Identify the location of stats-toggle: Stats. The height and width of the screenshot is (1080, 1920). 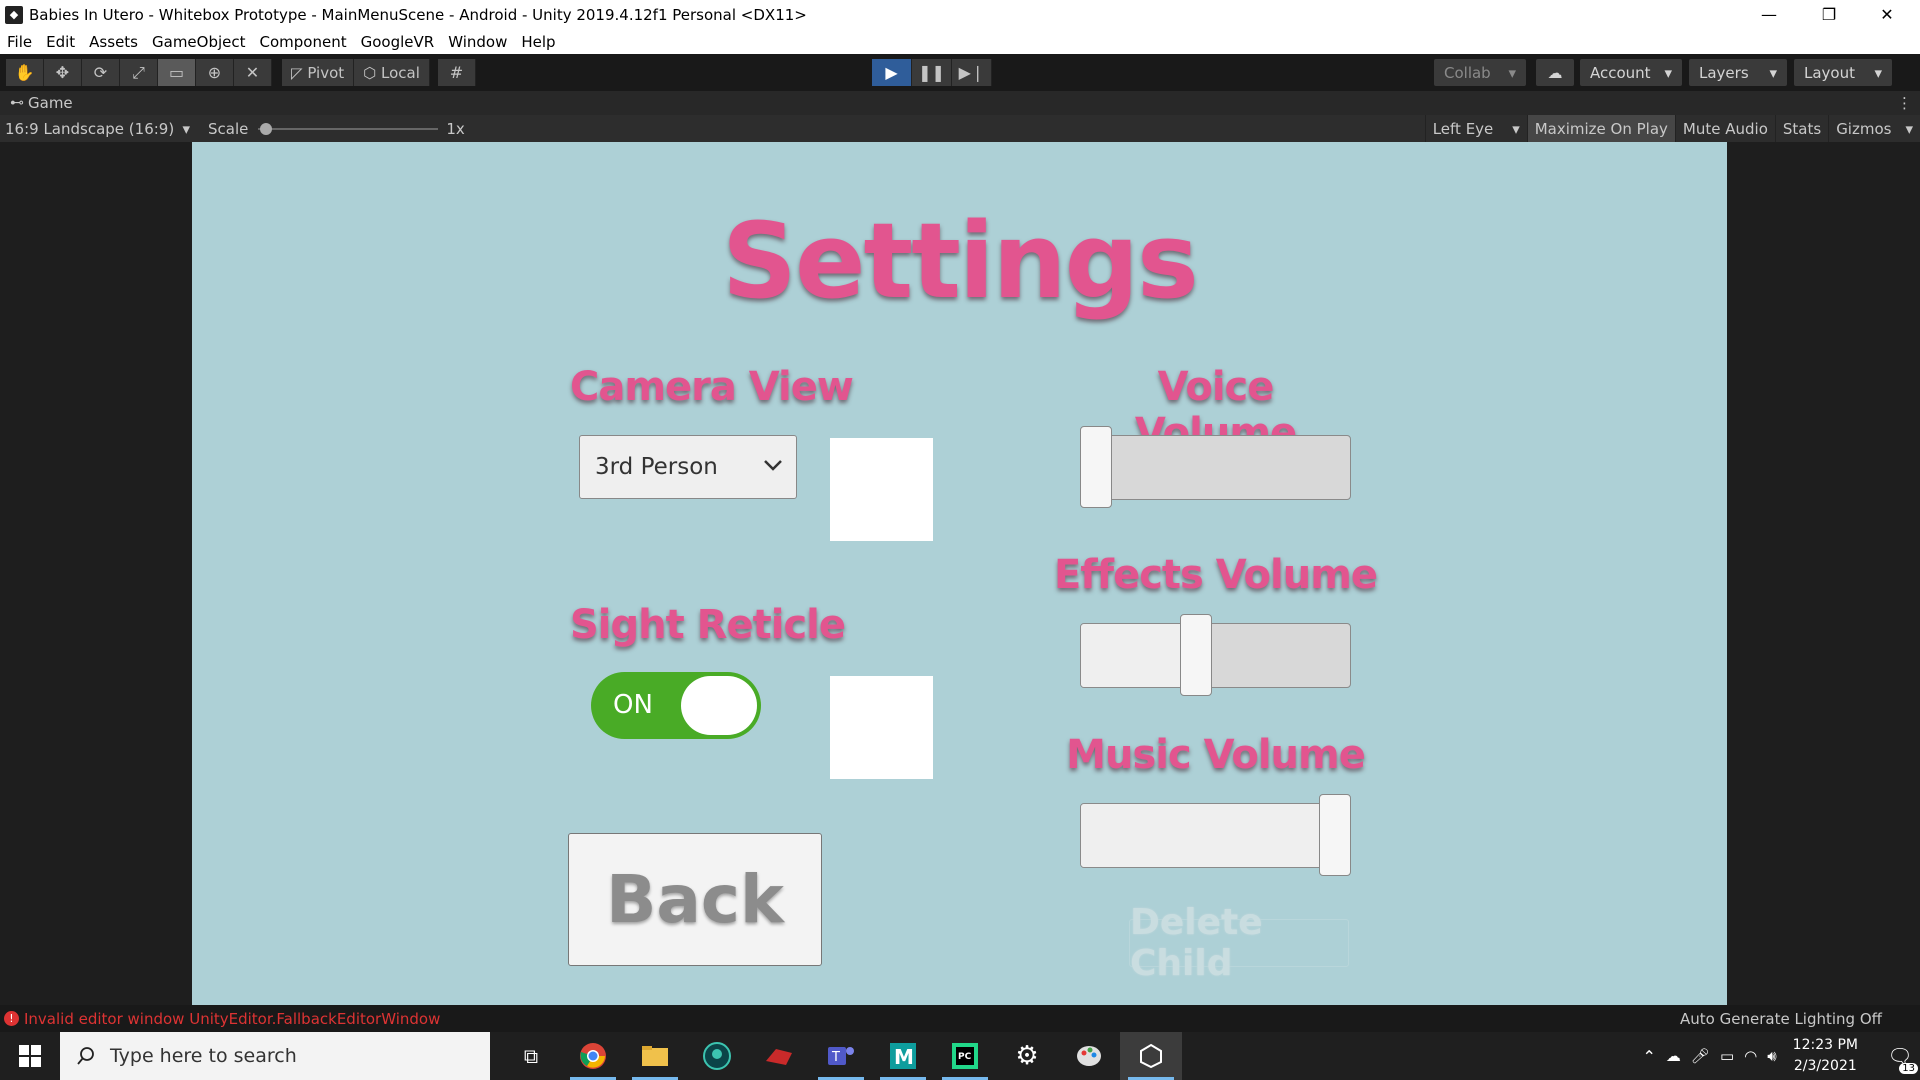
(1801, 128).